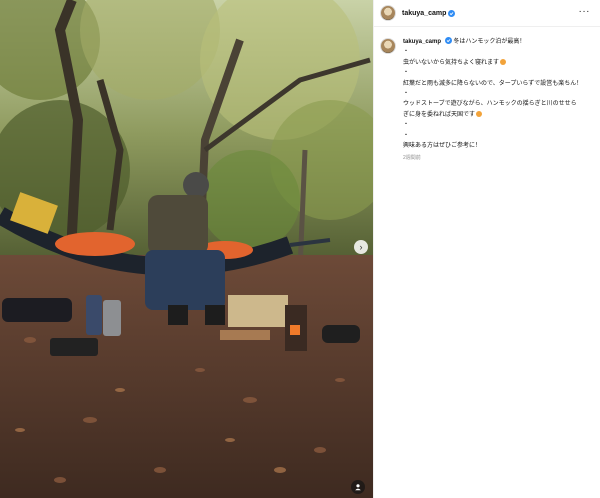  What do you see at coordinates (492, 158) in the screenshot?
I see `post-timestamp: 2週間前` at bounding box center [492, 158].